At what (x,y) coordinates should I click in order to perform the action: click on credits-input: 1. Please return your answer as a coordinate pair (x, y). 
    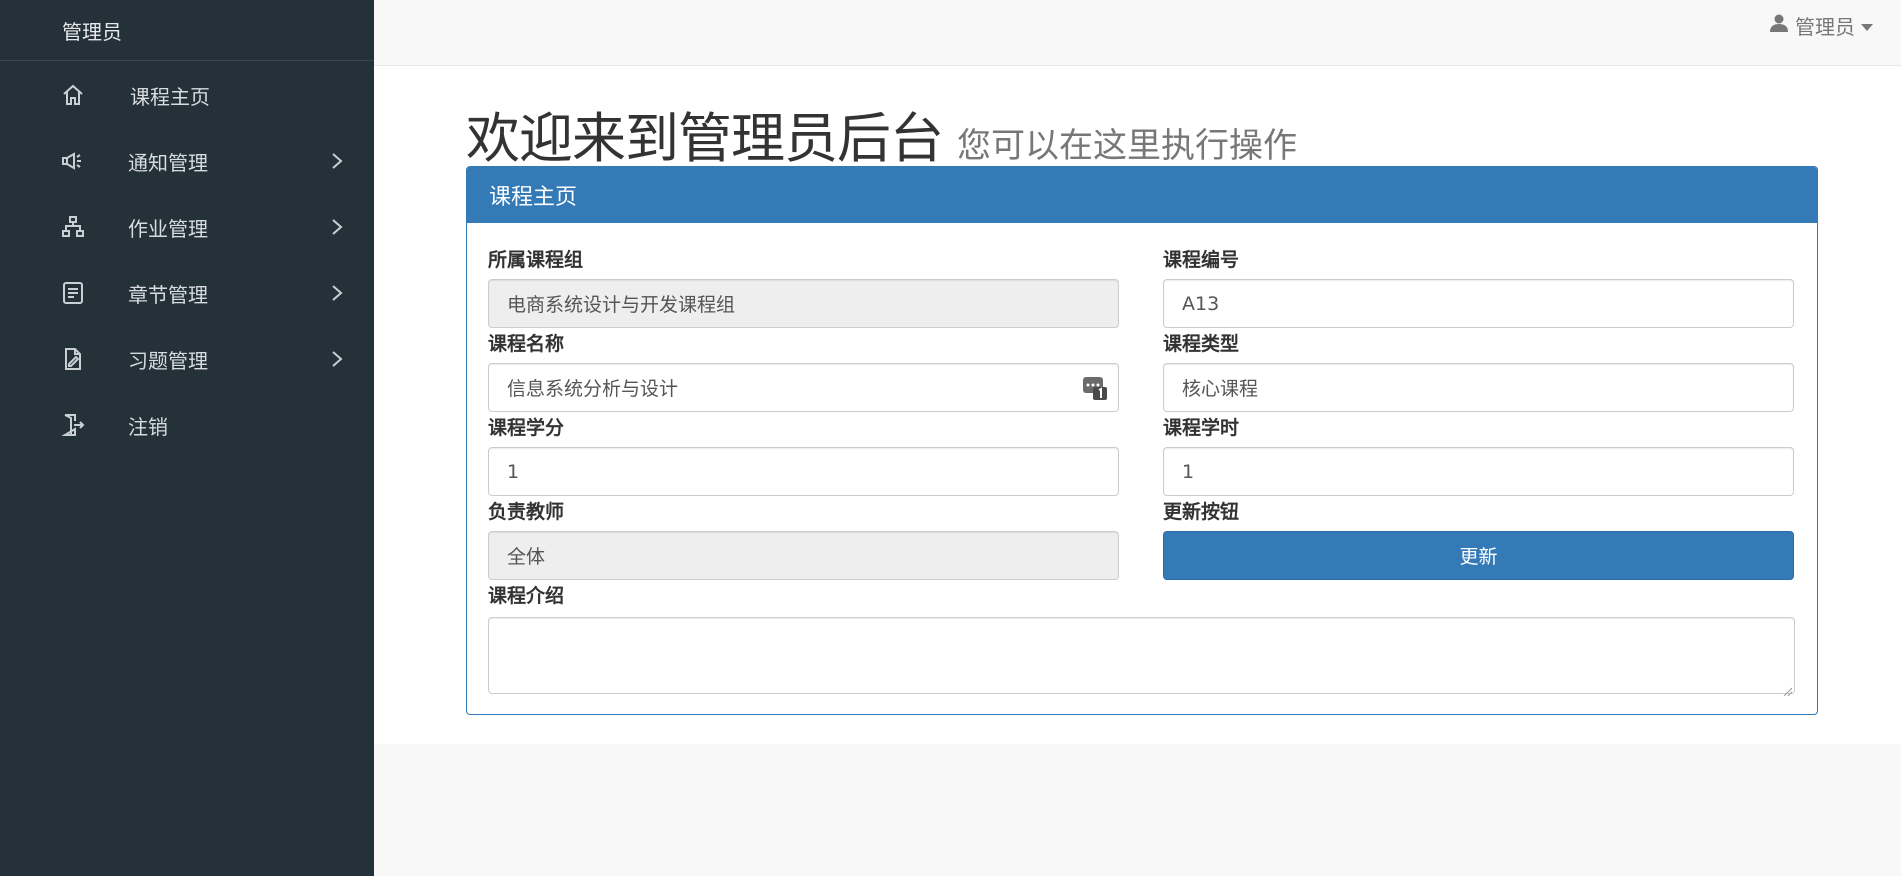
    Looking at the image, I should click on (803, 471).